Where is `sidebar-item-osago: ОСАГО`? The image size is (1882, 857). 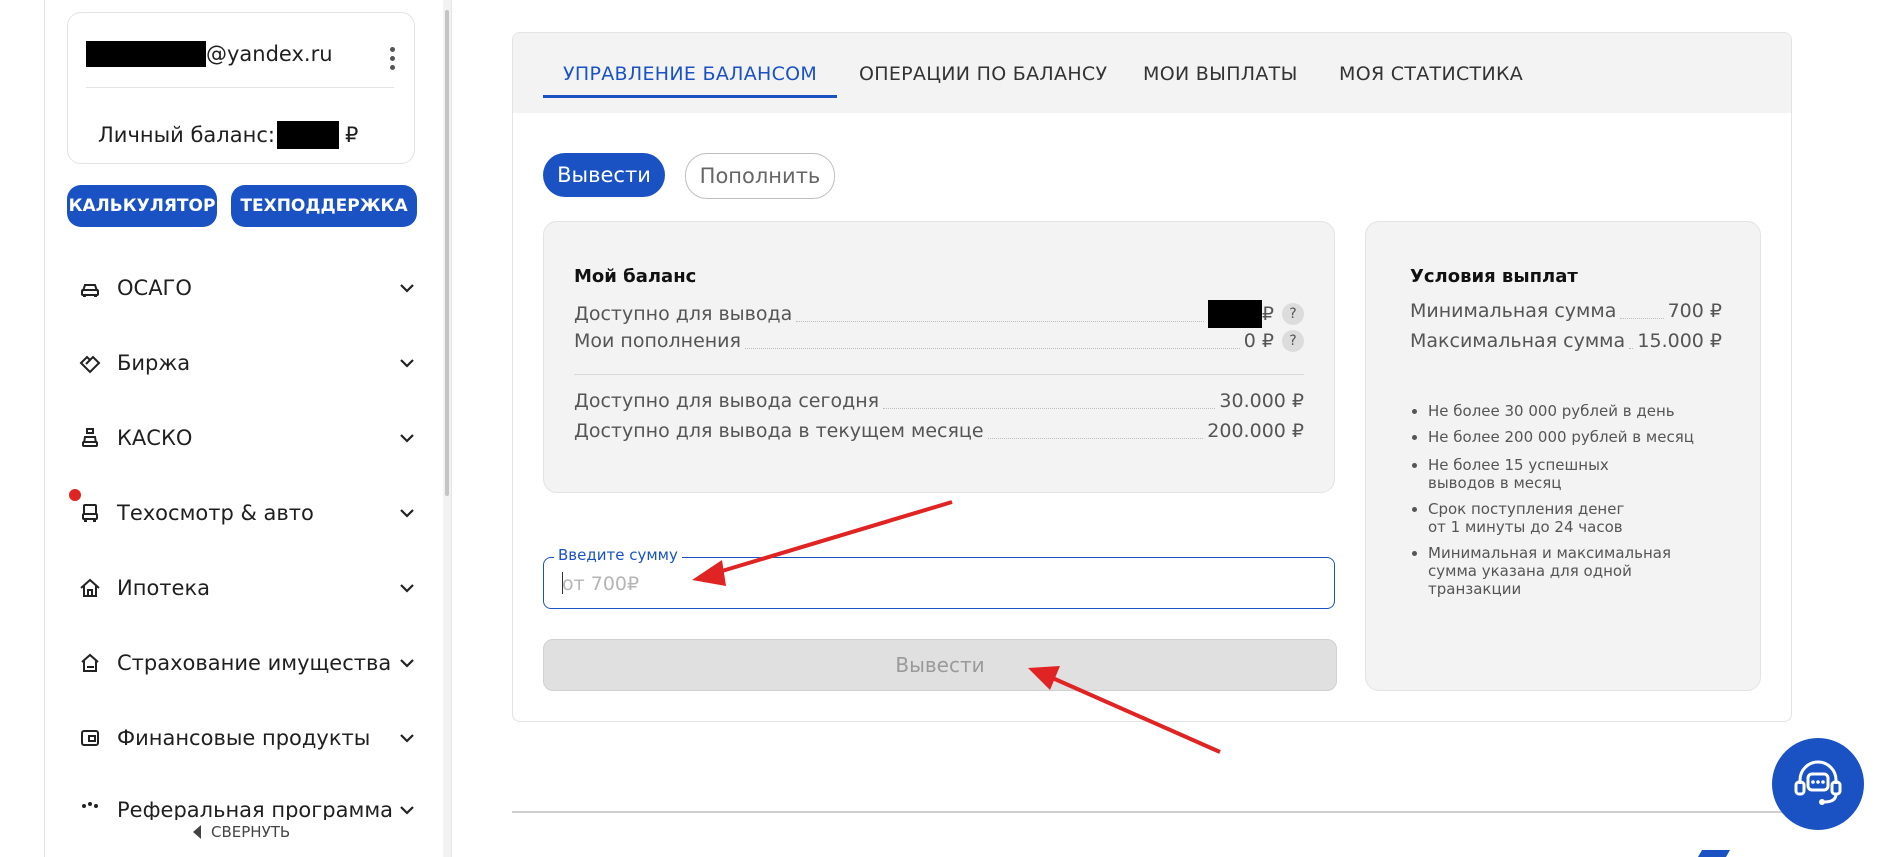
sidebar-item-osago: ОСАГО is located at coordinates (242, 288).